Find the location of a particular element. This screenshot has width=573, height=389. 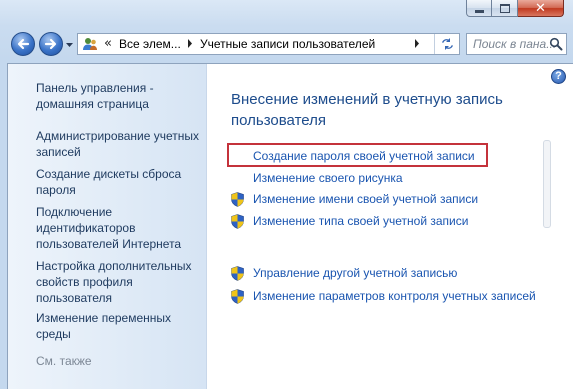

minimize-icon is located at coordinates (479, 11).